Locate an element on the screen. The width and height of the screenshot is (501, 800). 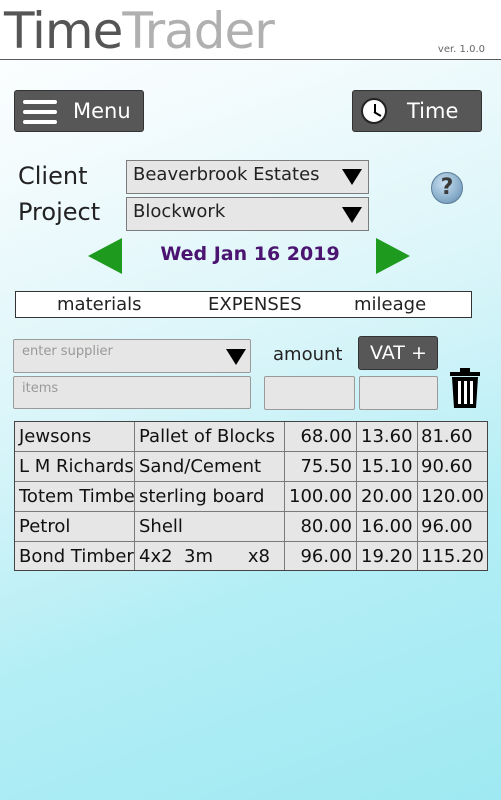
vat-button-label: VAT + is located at coordinates (398, 353).